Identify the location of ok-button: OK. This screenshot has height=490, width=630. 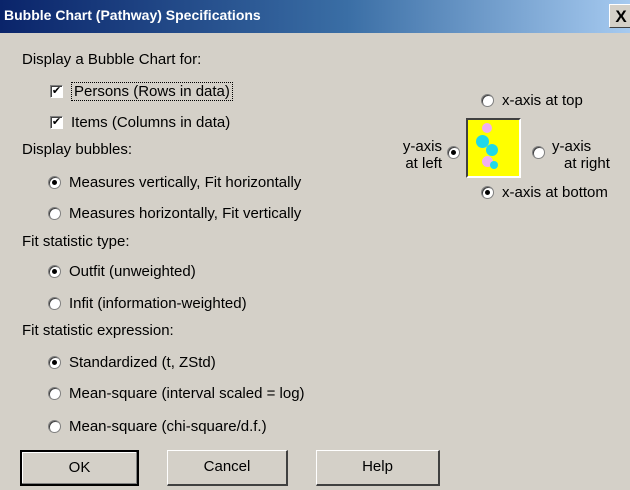
(79, 468).